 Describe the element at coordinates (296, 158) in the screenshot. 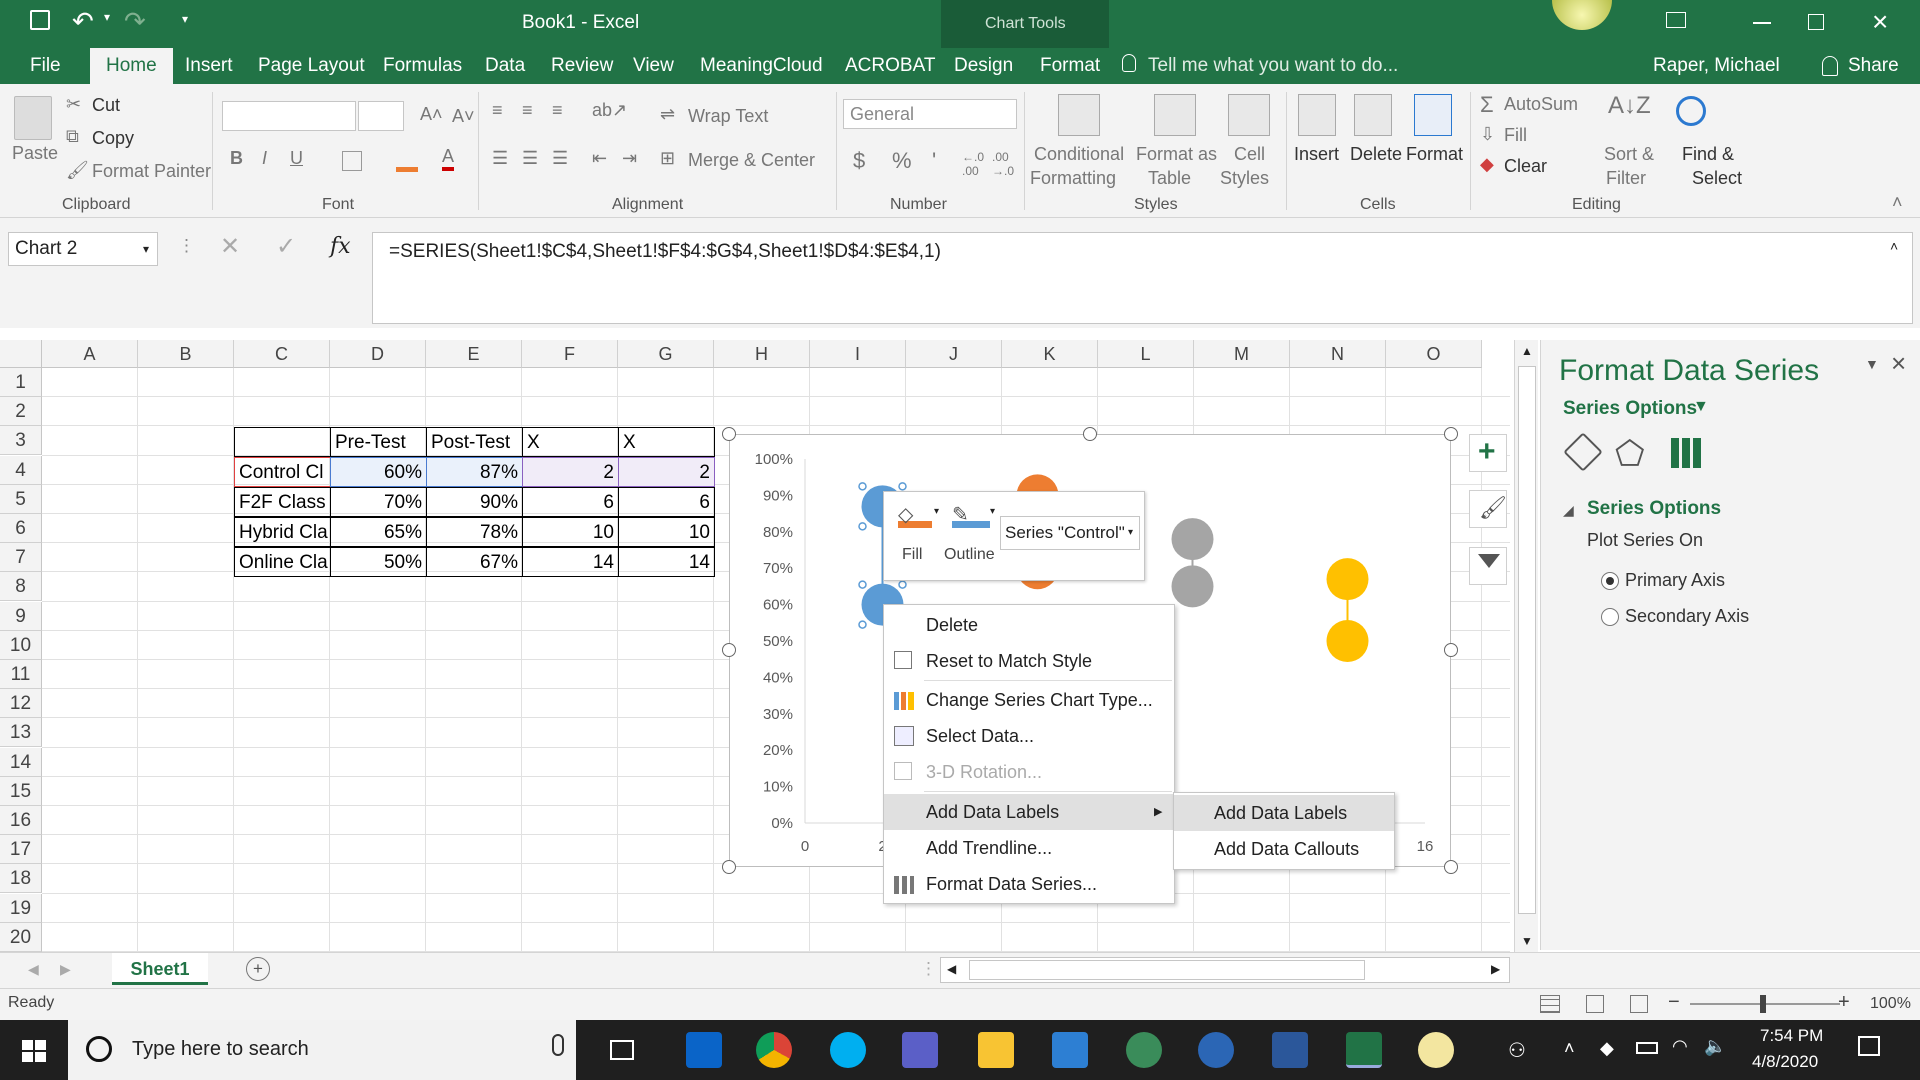

I see `underline-button: U` at that location.